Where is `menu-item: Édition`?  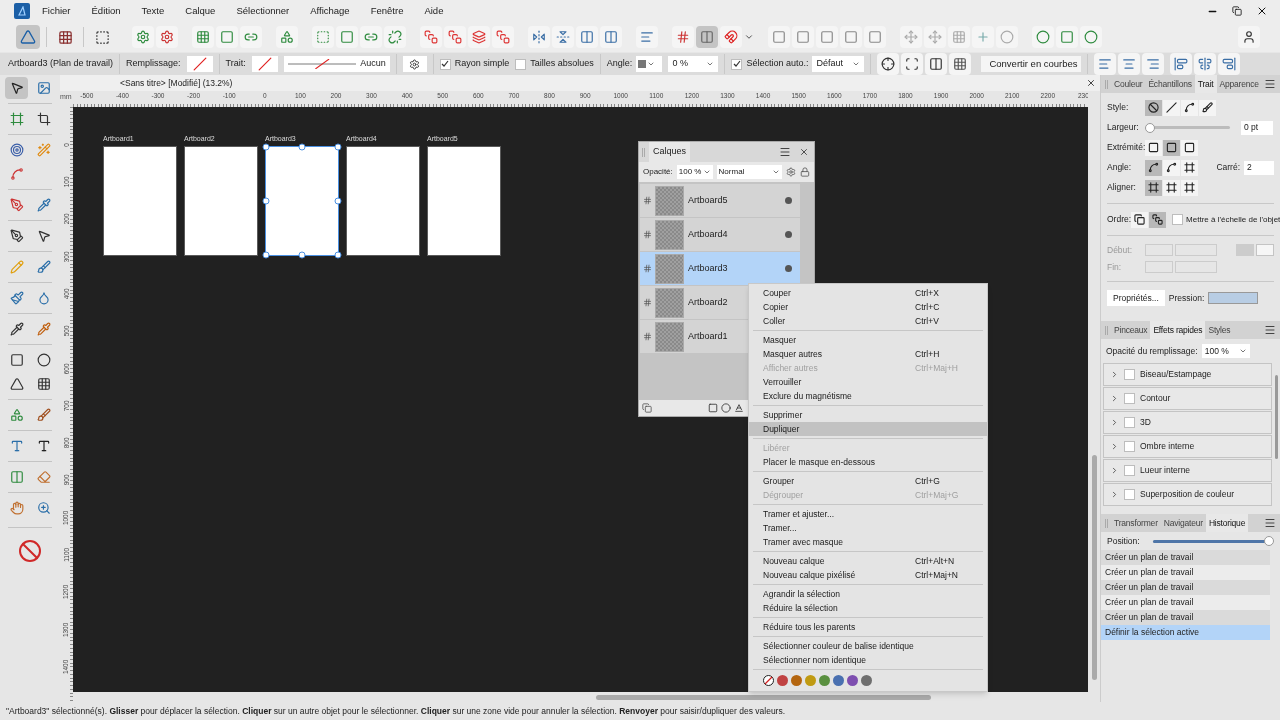
menu-item: Édition is located at coordinates (106, 11).